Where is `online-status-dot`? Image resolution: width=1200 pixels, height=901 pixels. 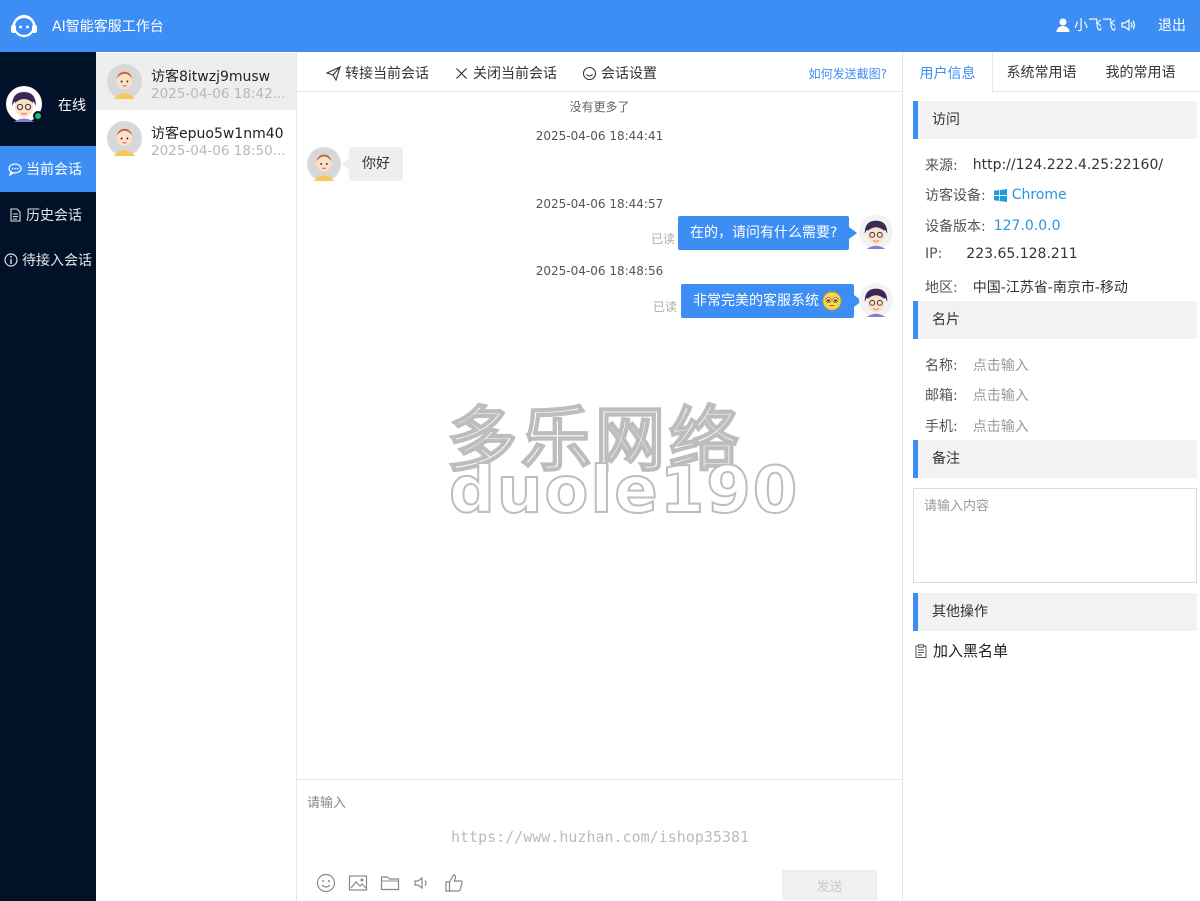
online-status-dot is located at coordinates (38, 116).